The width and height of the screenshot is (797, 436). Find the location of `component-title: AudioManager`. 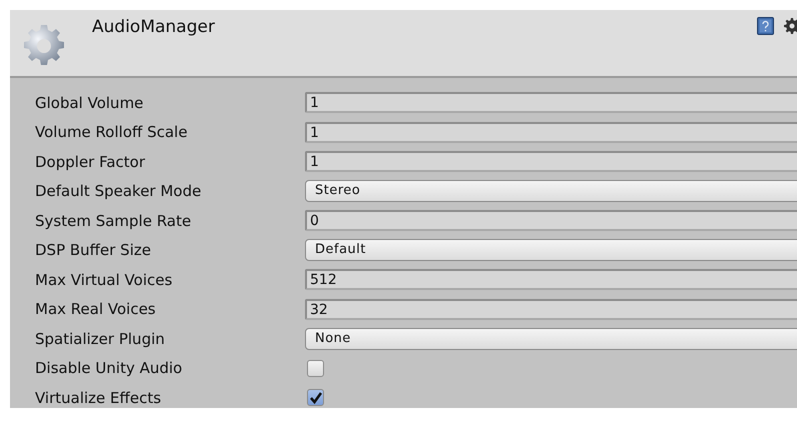

component-title: AudioManager is located at coordinates (153, 27).